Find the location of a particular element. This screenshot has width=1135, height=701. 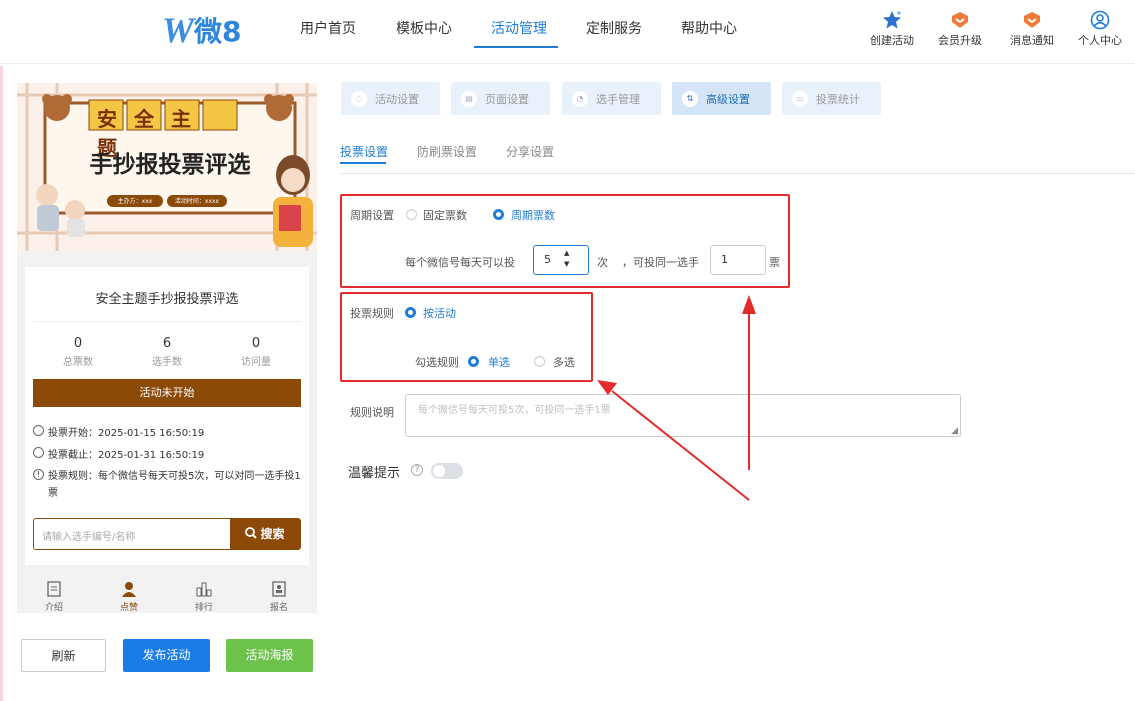

annotation-arrowhead is located at coordinates (749, 304).